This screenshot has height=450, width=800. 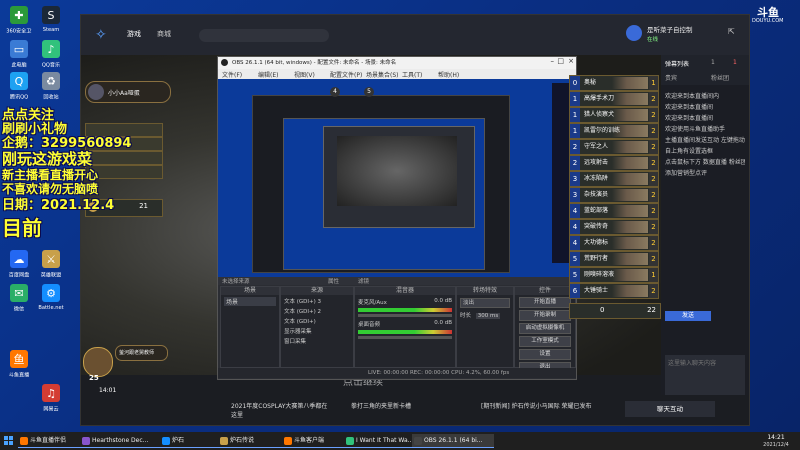 What do you see at coordinates (51, 297) in the screenshot?
I see `desktop-icon: ⚙ Battle.net` at bounding box center [51, 297].